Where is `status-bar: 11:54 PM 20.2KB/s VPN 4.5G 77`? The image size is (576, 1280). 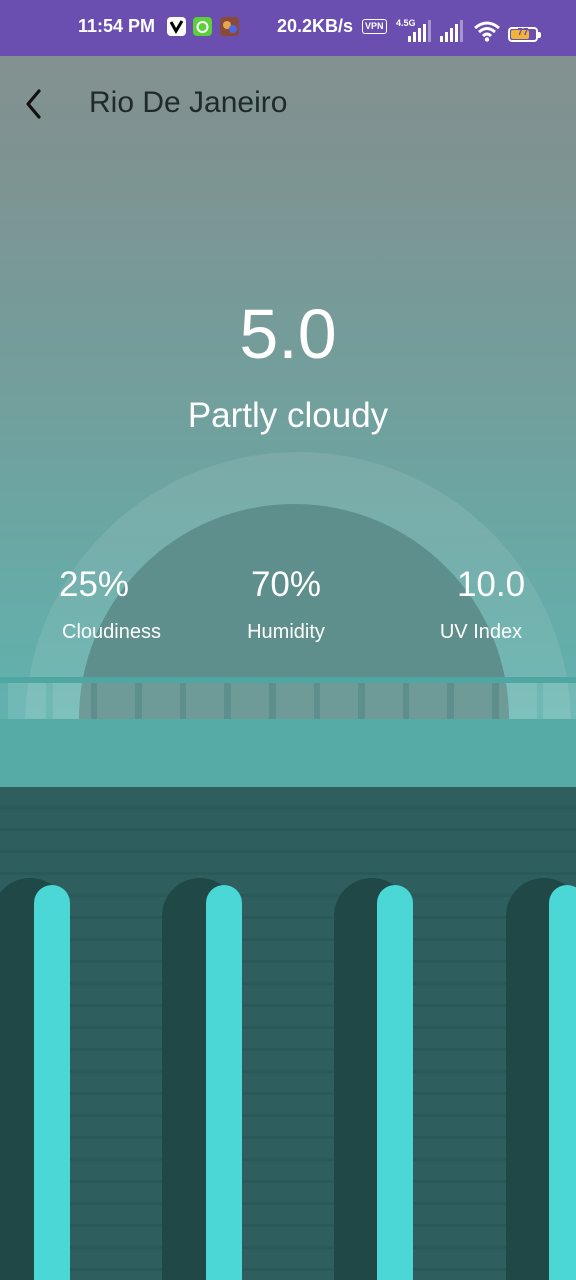
status-bar: 11:54 PM 20.2KB/s VPN 4.5G 77 is located at coordinates (288, 28).